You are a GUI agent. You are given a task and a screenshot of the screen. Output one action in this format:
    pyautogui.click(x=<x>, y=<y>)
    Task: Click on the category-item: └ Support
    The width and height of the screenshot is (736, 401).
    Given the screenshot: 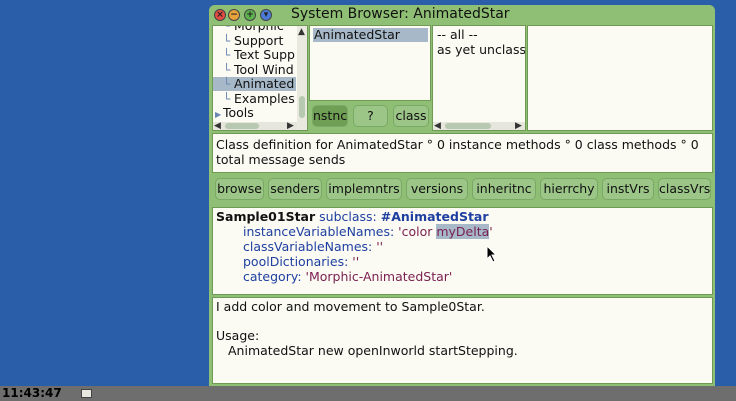 What is the action you would take?
    pyautogui.click(x=254, y=40)
    